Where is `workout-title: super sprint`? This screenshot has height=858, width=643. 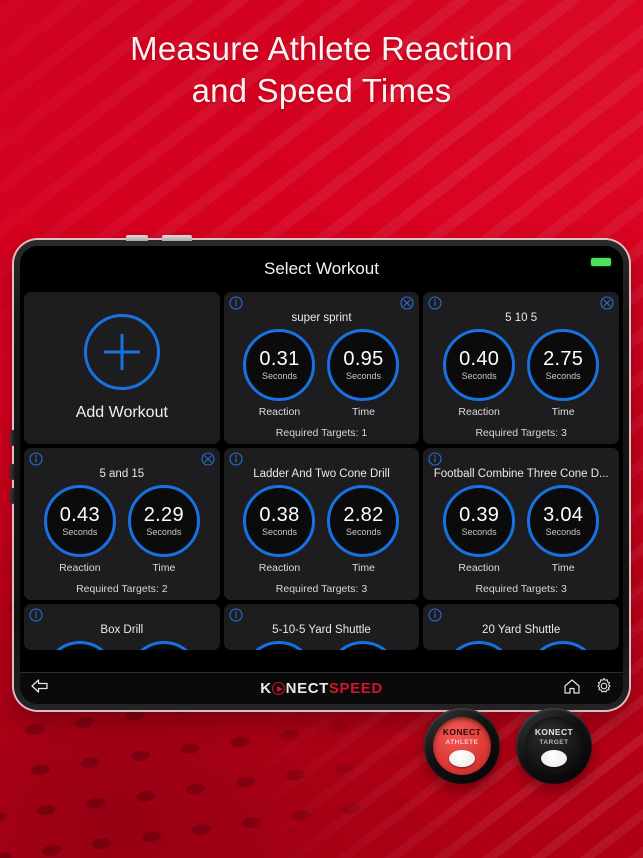
workout-title: super sprint is located at coordinates (321, 318).